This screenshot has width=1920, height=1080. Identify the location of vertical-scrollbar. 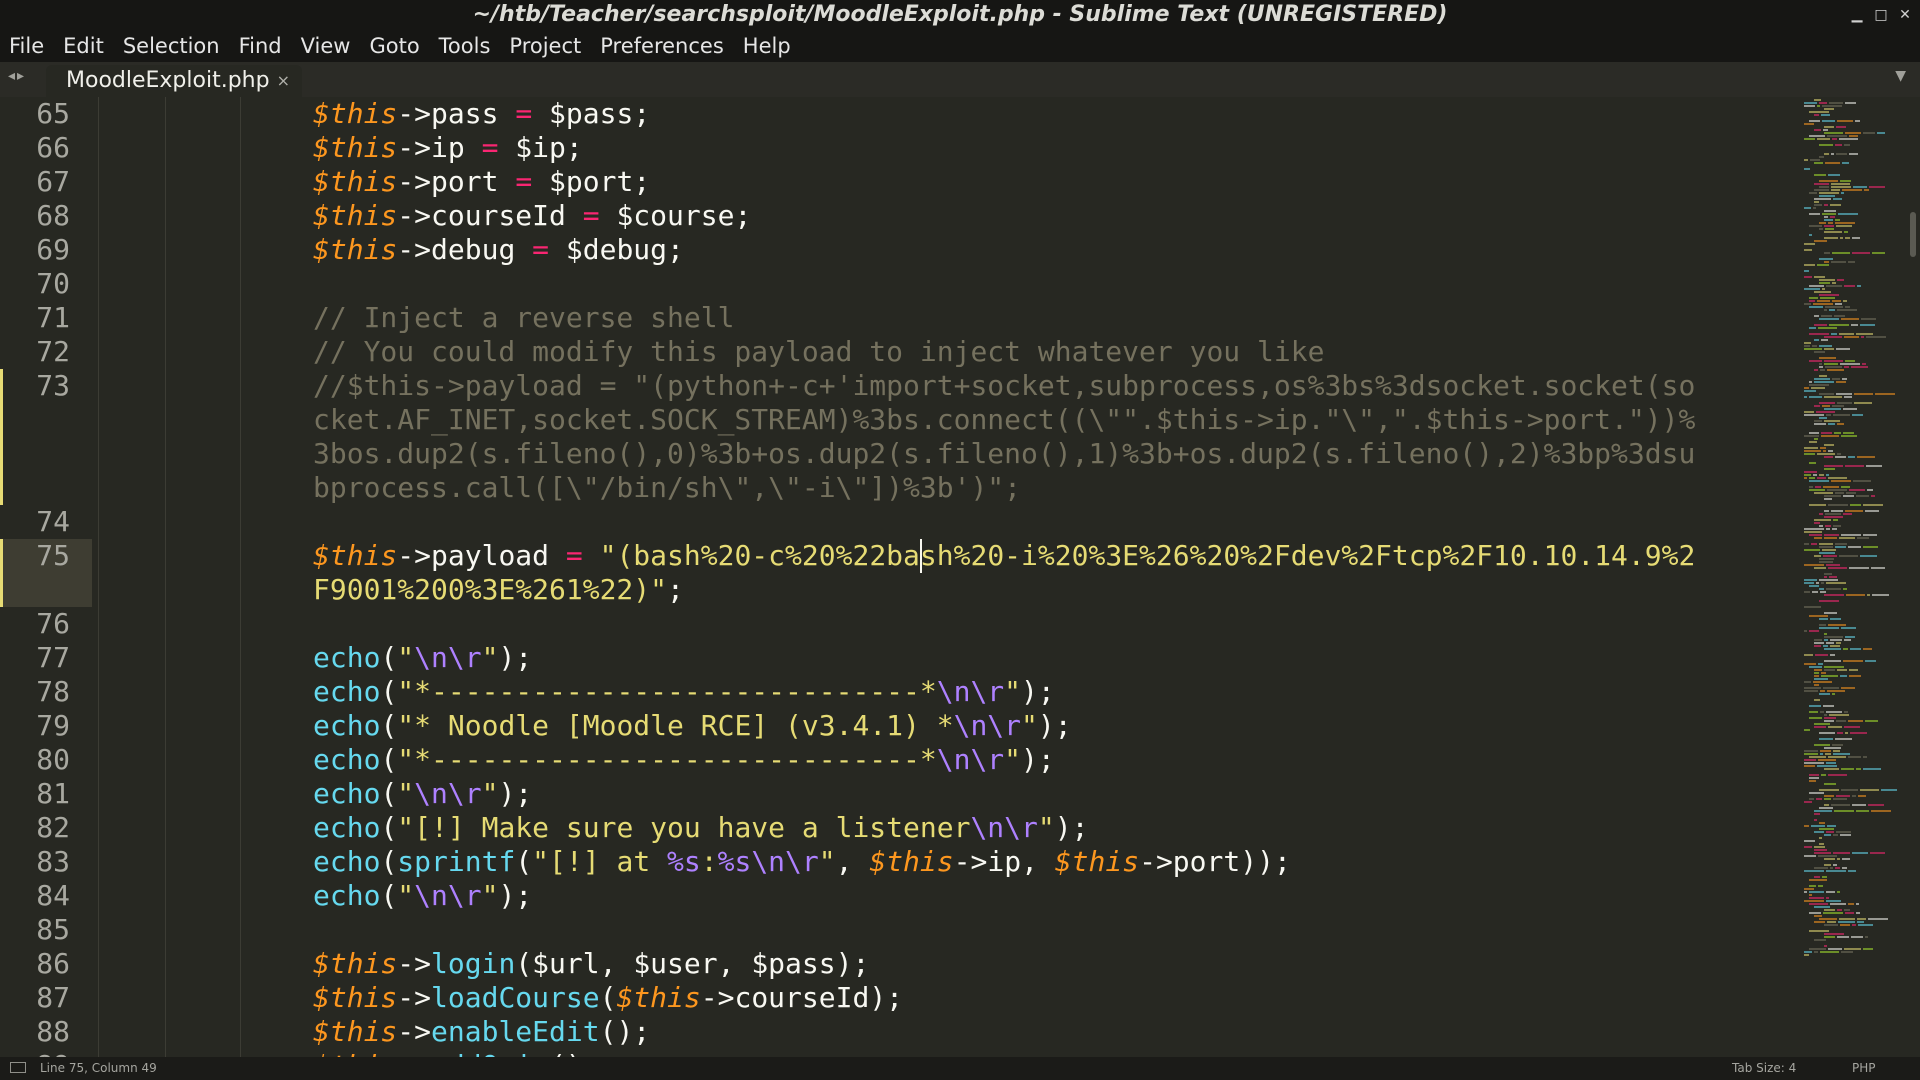
(1914, 577).